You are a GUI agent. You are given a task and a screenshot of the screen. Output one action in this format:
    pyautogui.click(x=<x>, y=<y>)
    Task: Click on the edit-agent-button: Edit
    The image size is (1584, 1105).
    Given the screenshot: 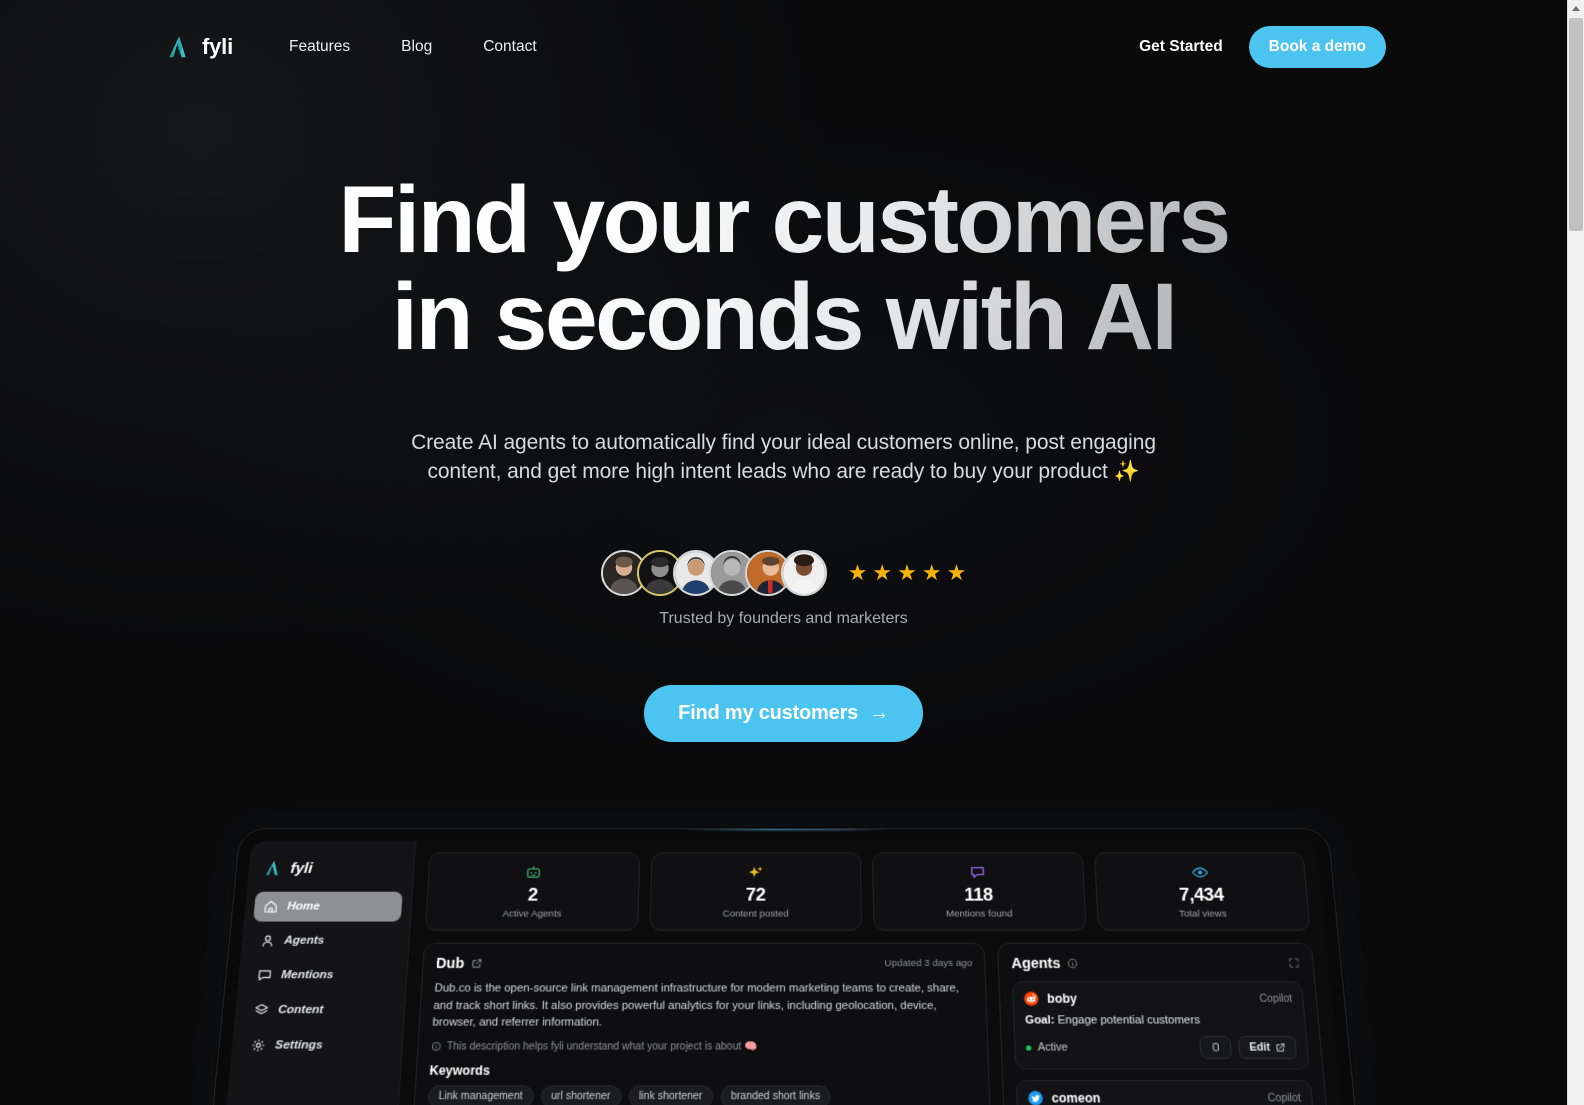 What is the action you would take?
    pyautogui.click(x=1267, y=1048)
    